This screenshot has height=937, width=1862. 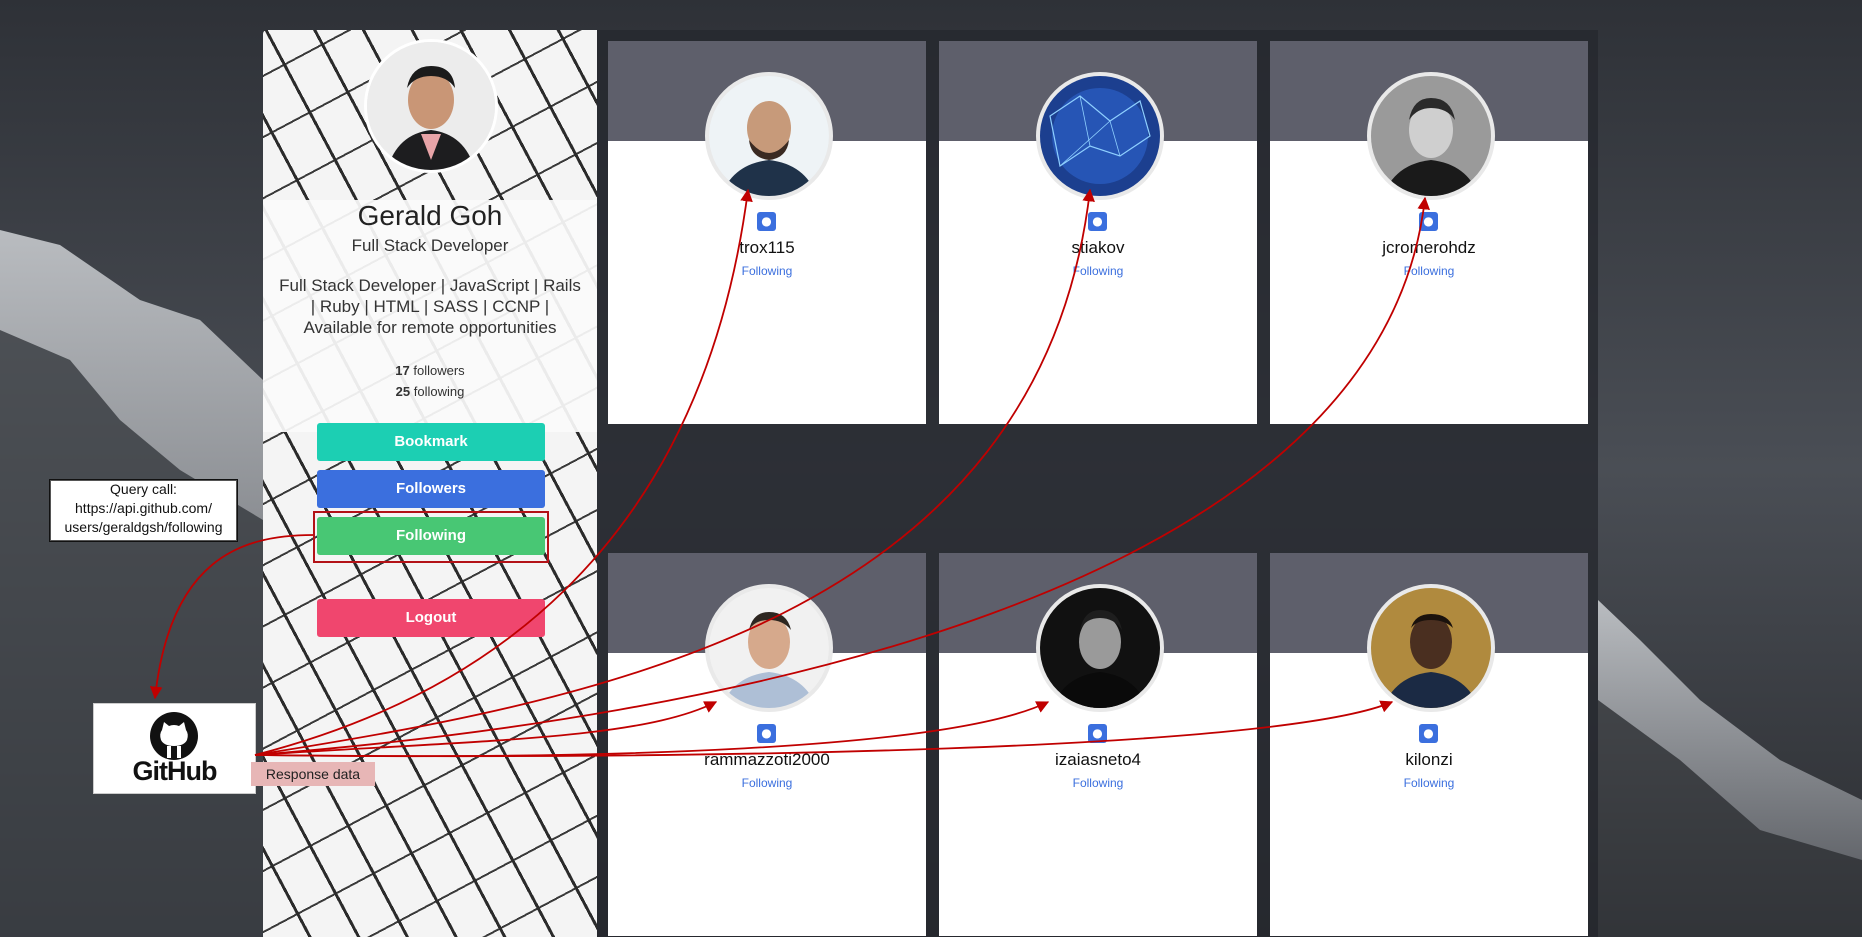 What do you see at coordinates (431, 442) in the screenshot?
I see `bookmark-button: Bookmark` at bounding box center [431, 442].